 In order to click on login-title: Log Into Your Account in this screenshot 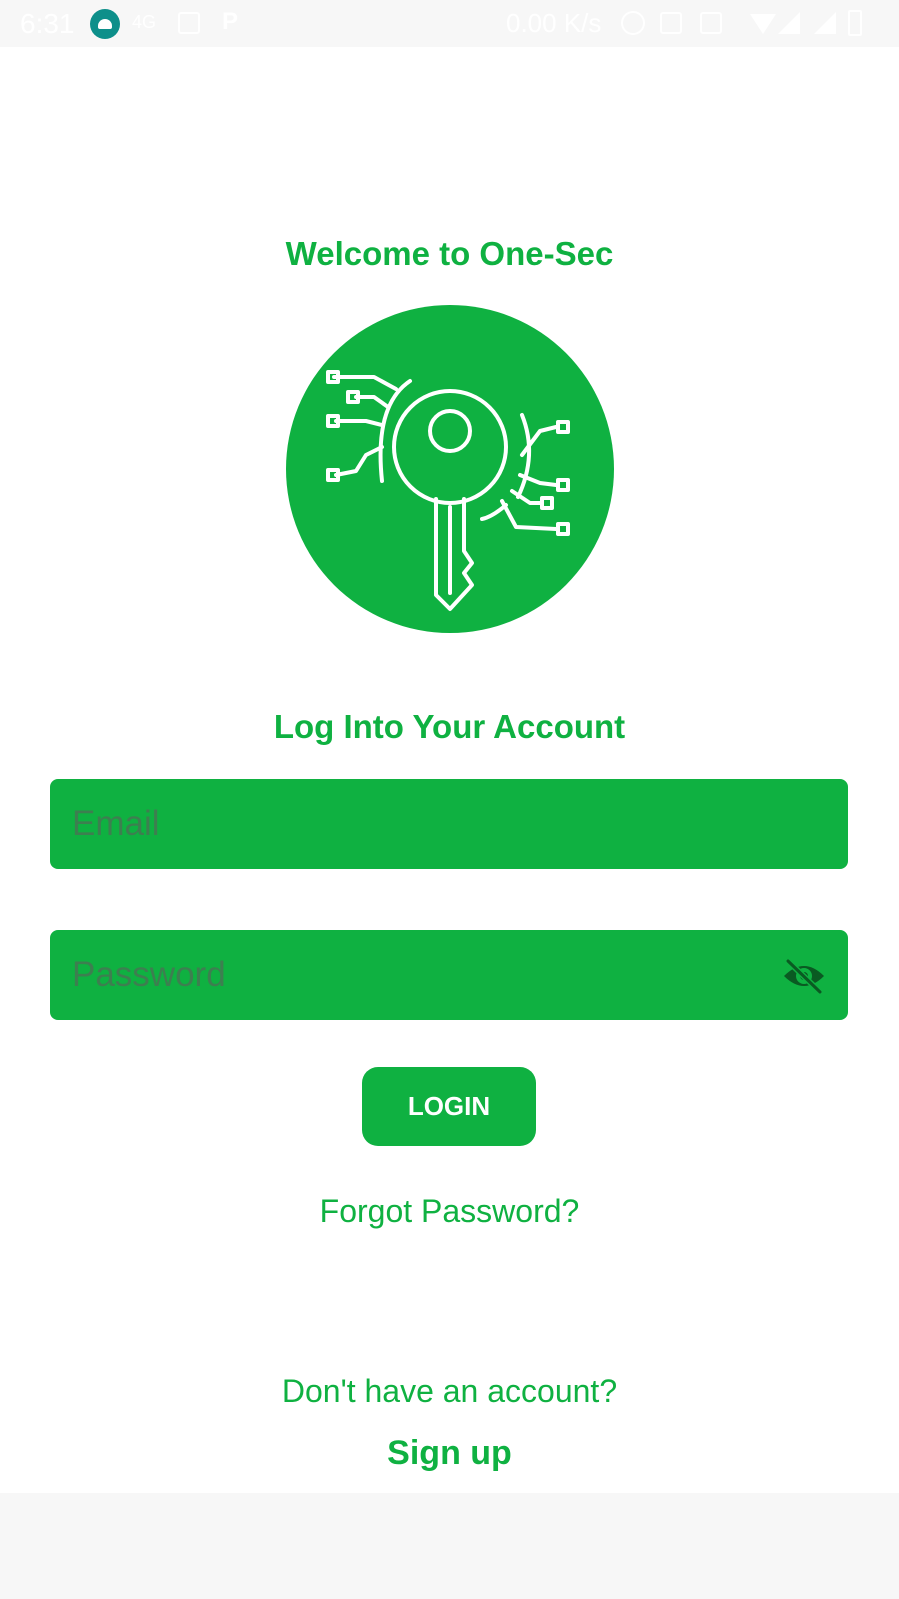, I will do `click(449, 726)`.